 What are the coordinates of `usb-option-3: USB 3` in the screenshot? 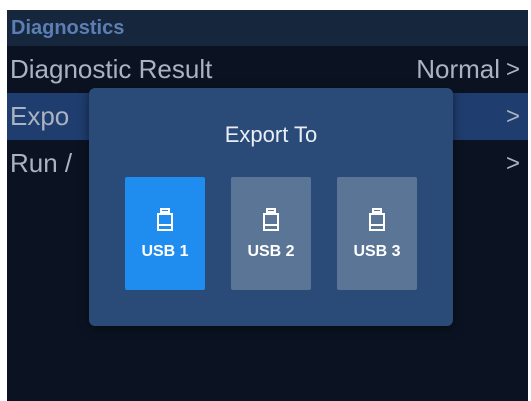 It's located at (377, 233).